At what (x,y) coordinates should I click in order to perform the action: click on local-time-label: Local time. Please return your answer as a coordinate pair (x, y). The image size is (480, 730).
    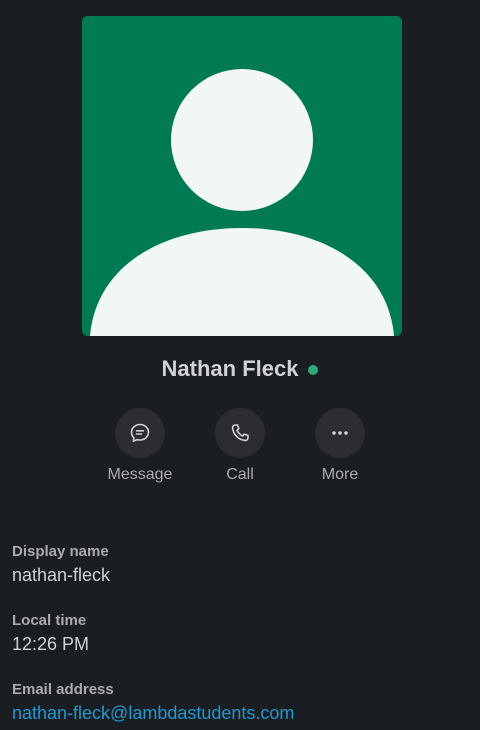
    Looking at the image, I should click on (49, 620).